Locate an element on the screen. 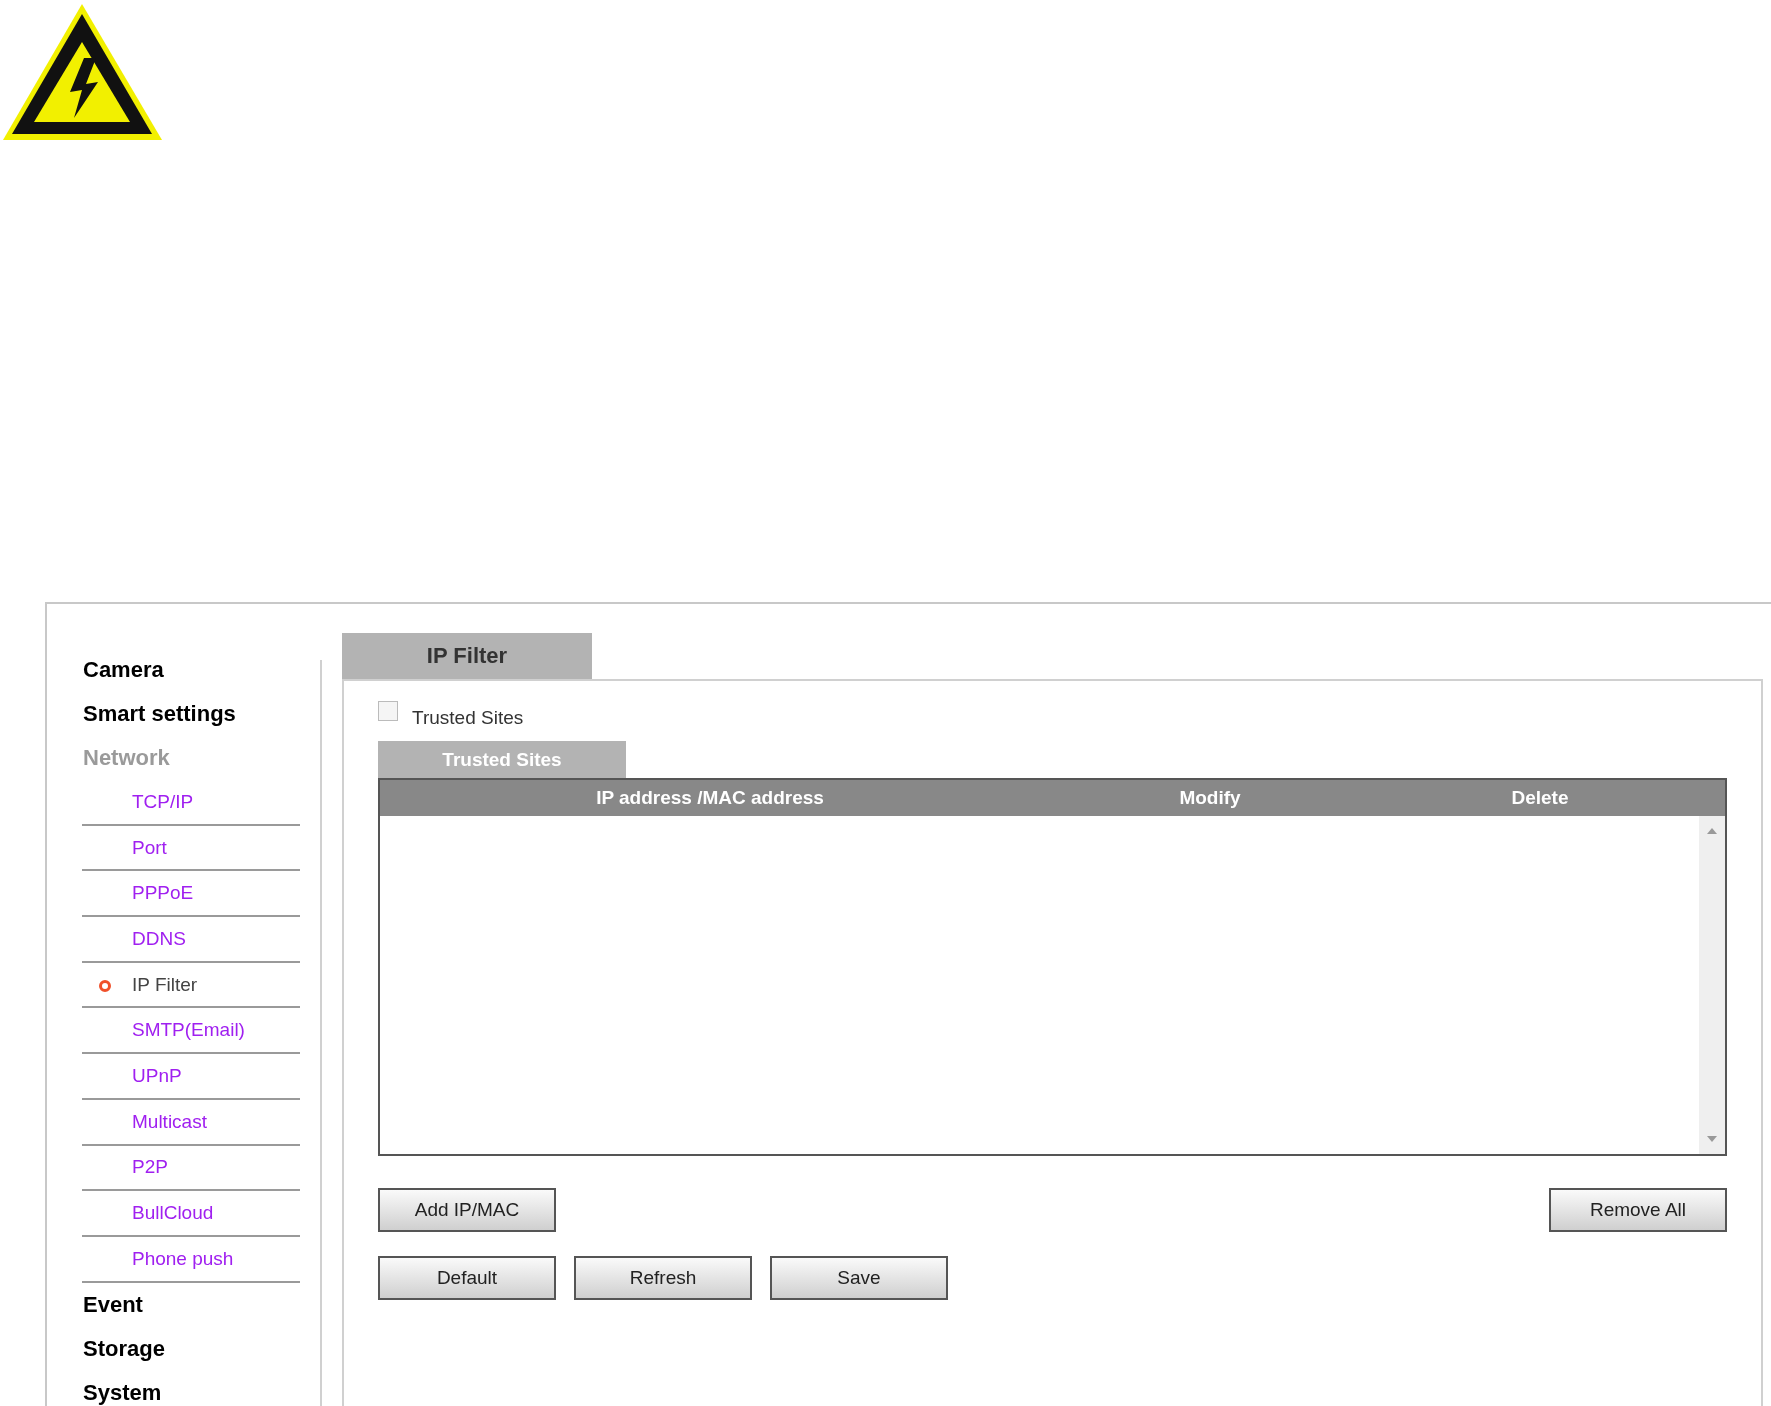  list-button: Remove All is located at coordinates (1638, 1210).